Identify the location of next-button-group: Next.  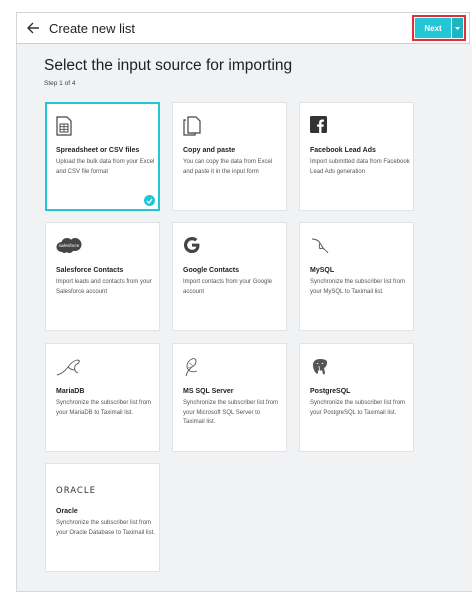
(439, 28).